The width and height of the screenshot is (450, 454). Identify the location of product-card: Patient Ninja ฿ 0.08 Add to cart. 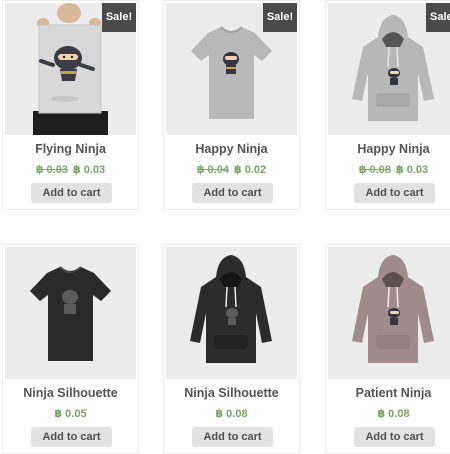
(387, 349).